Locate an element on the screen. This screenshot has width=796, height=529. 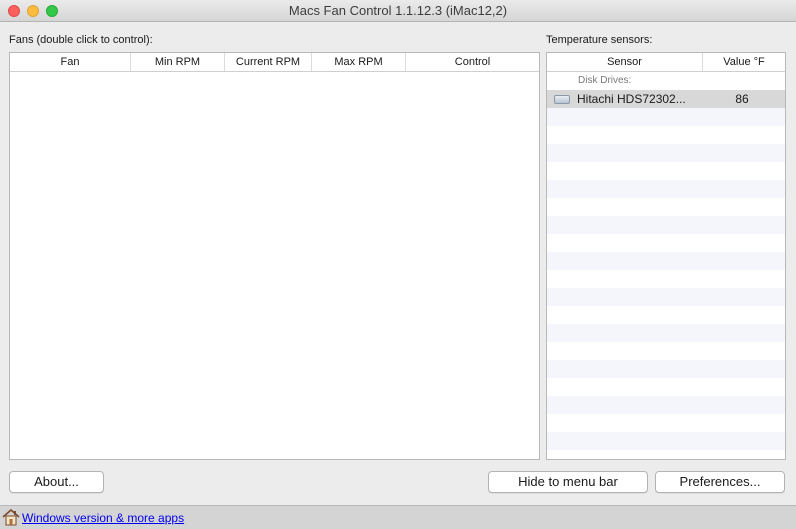
windows-version-link: Windows version & more apps is located at coordinates (103, 518).